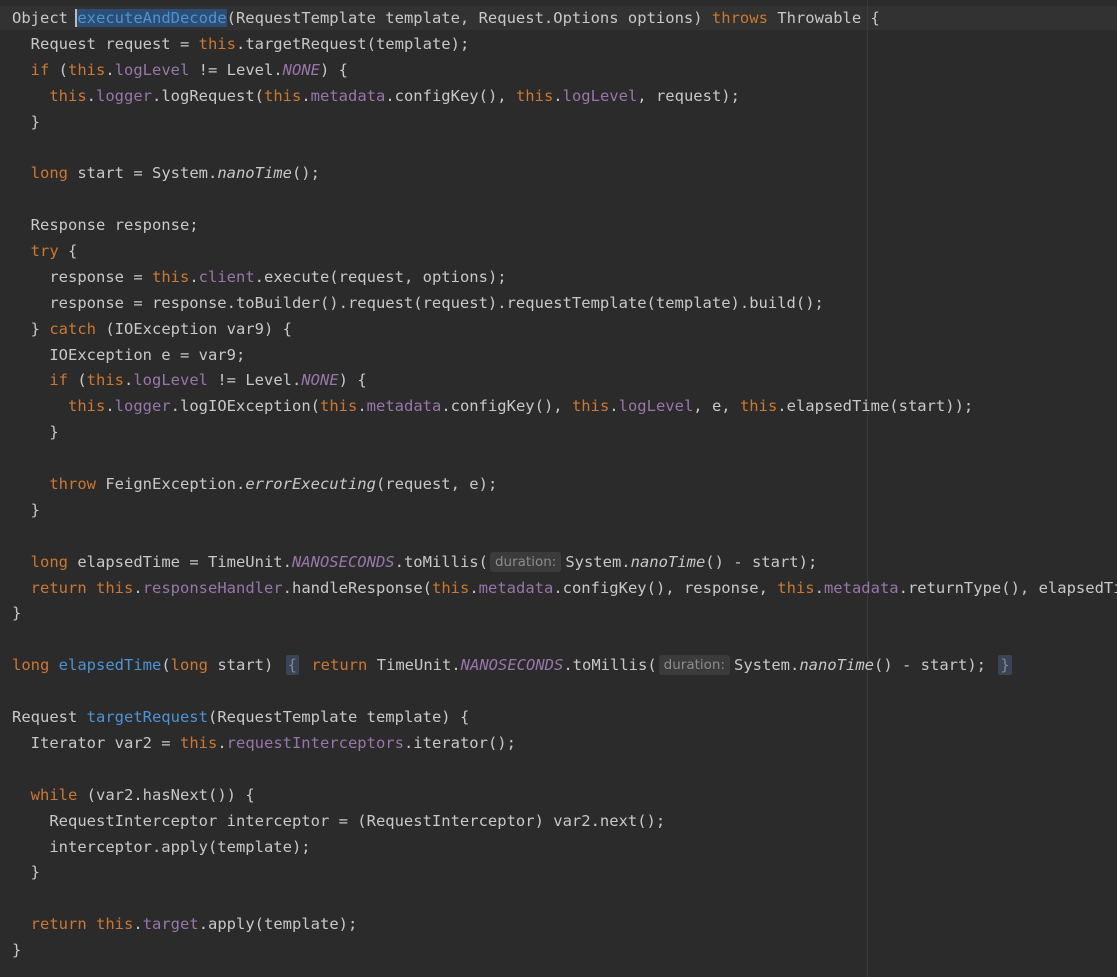 The image size is (1117, 977). What do you see at coordinates (255, 380) in the screenshot?
I see `code-token: != Level.` at bounding box center [255, 380].